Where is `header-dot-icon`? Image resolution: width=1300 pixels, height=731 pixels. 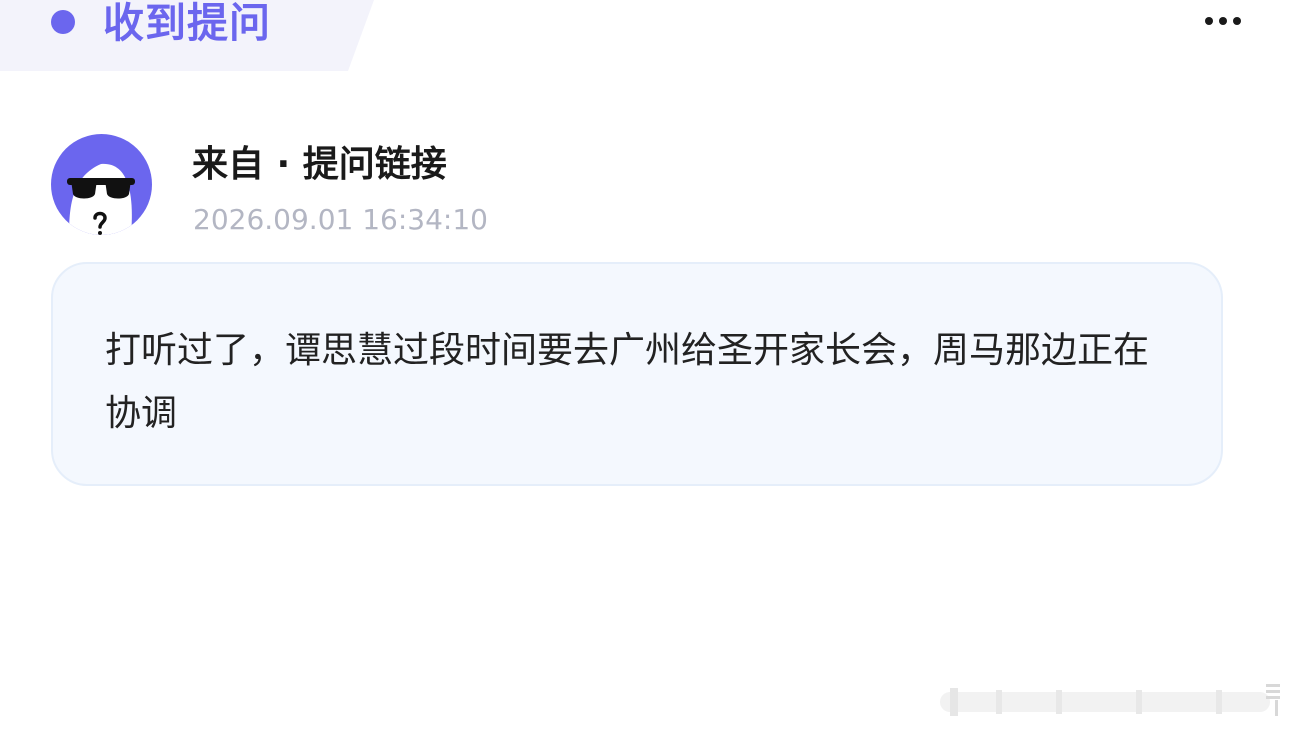
header-dot-icon is located at coordinates (63, 22).